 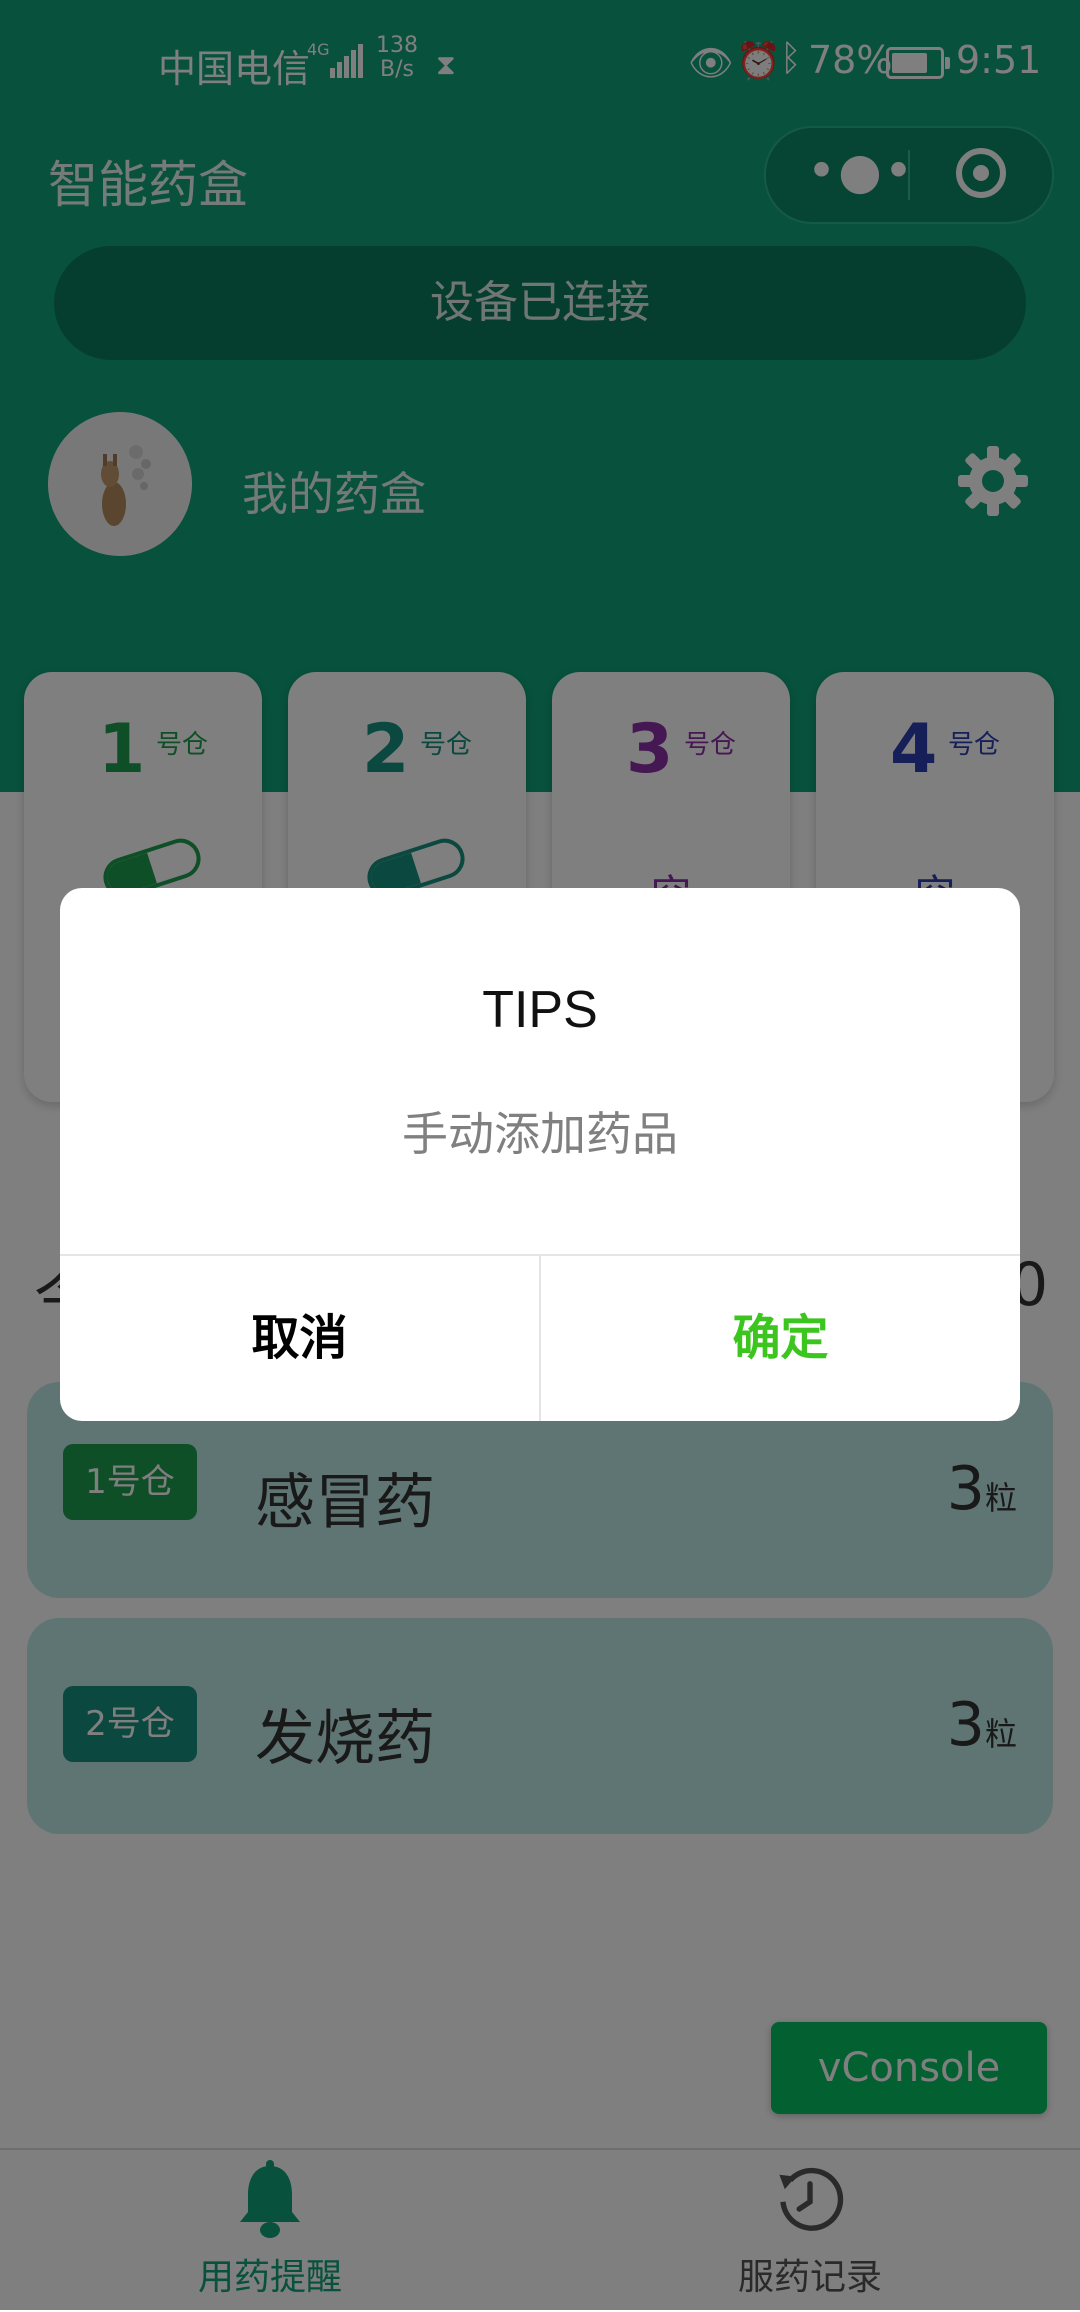 I want to click on dialog-message: 手动添加药品, so click(x=540, y=1134).